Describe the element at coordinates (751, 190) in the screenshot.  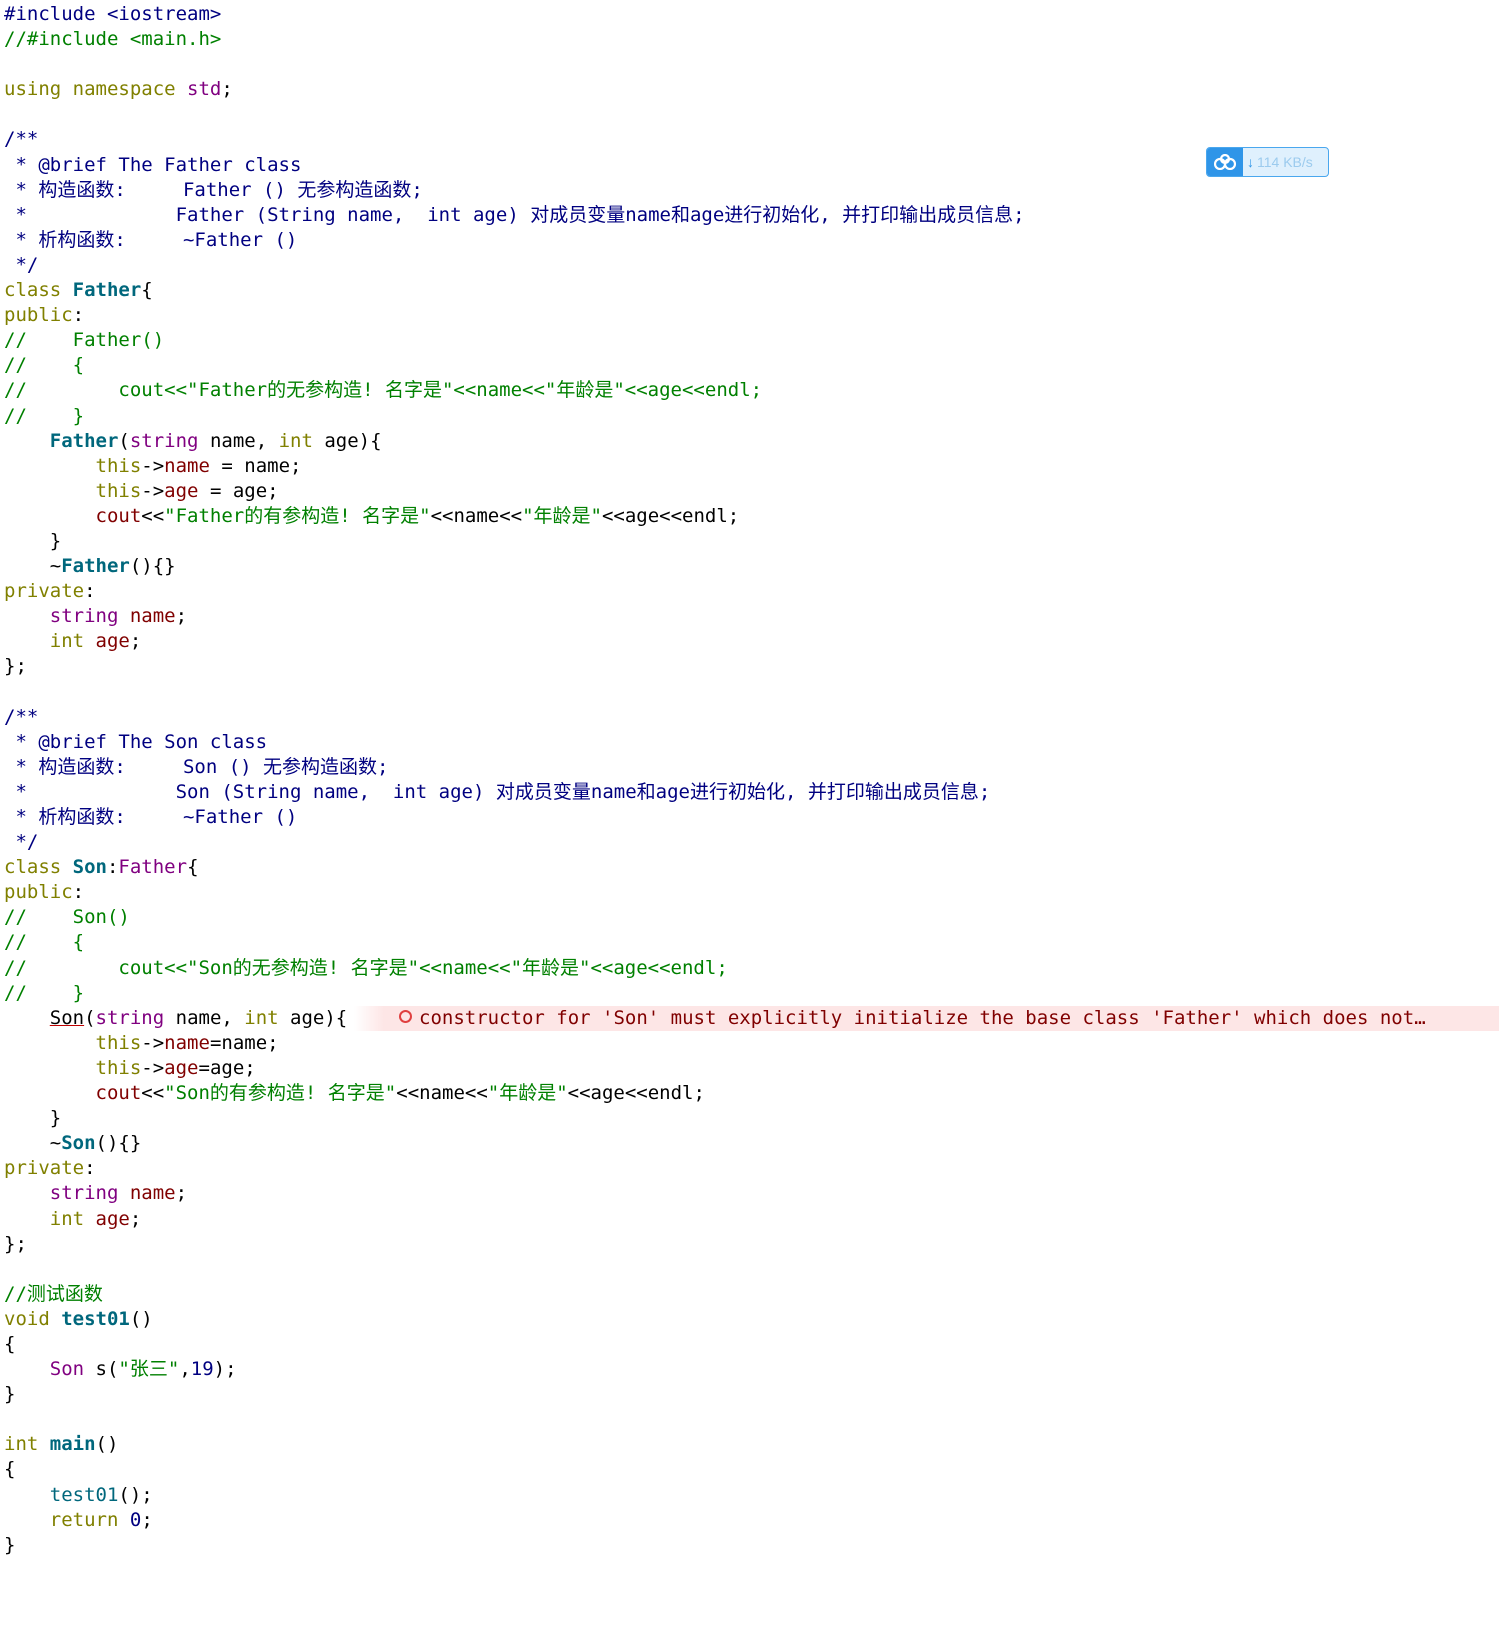
I see `code-line: * 构造函数: Father () 无参构造函数;` at that location.